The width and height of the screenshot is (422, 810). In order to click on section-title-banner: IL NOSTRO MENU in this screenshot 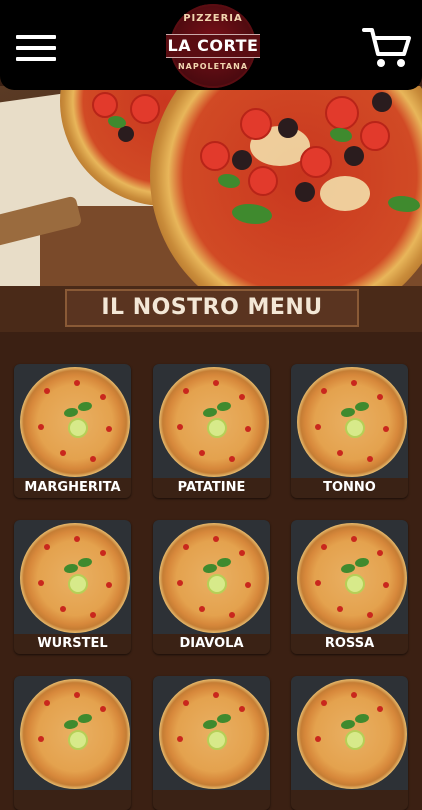, I will do `click(212, 308)`.